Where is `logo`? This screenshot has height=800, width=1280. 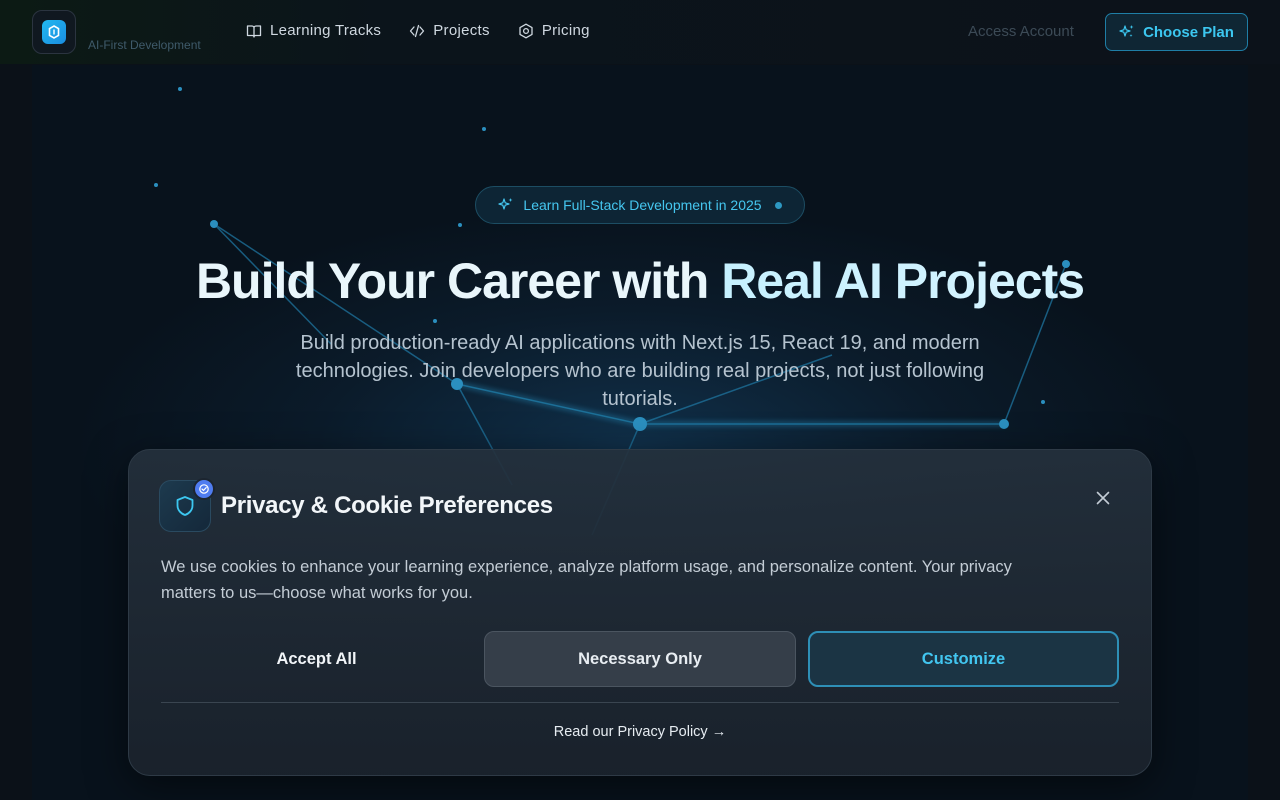 logo is located at coordinates (54, 32).